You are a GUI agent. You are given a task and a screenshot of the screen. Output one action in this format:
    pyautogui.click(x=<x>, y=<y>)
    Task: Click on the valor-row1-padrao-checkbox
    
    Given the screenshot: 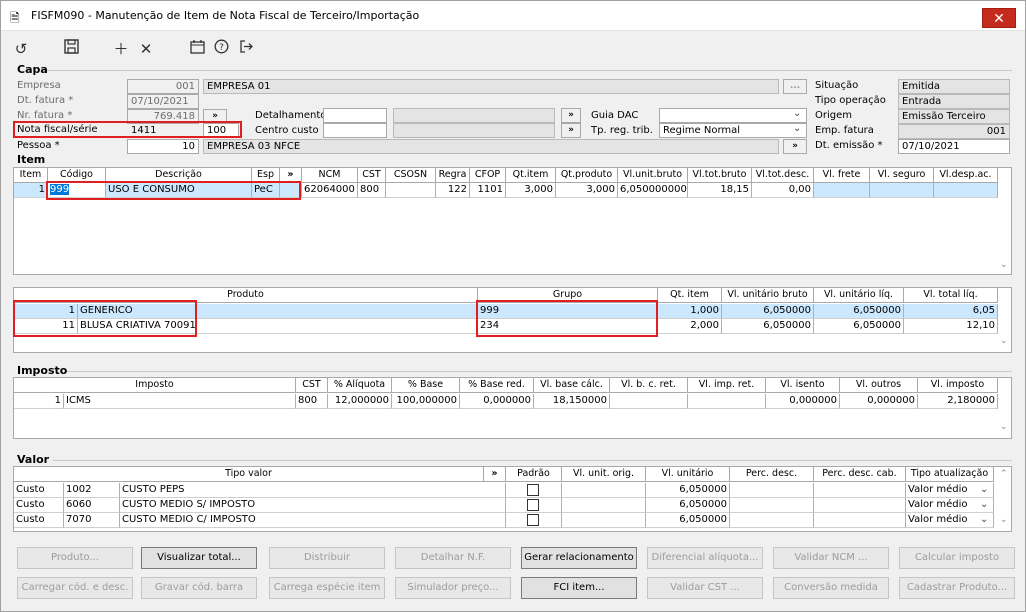 What is the action you would take?
    pyautogui.click(x=533, y=490)
    